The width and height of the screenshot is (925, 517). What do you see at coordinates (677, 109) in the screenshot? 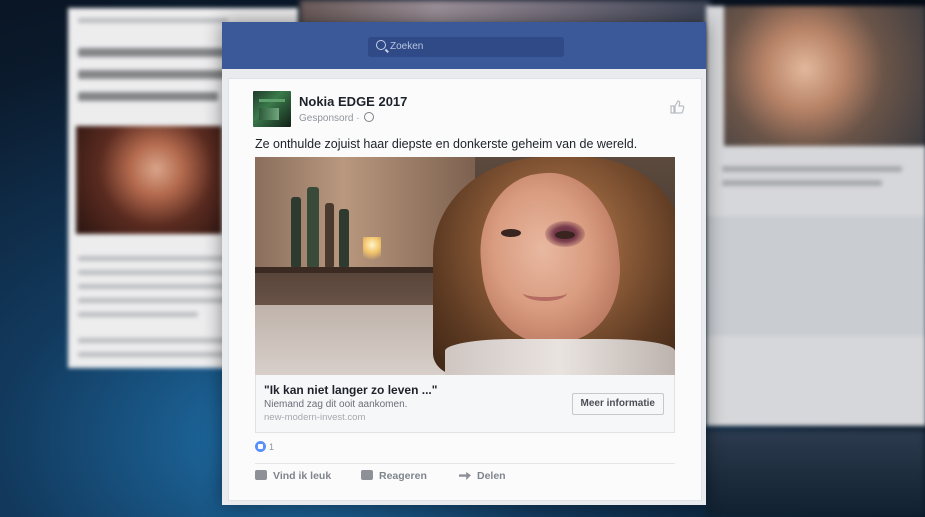
I see `thumbs-up-icon` at bounding box center [677, 109].